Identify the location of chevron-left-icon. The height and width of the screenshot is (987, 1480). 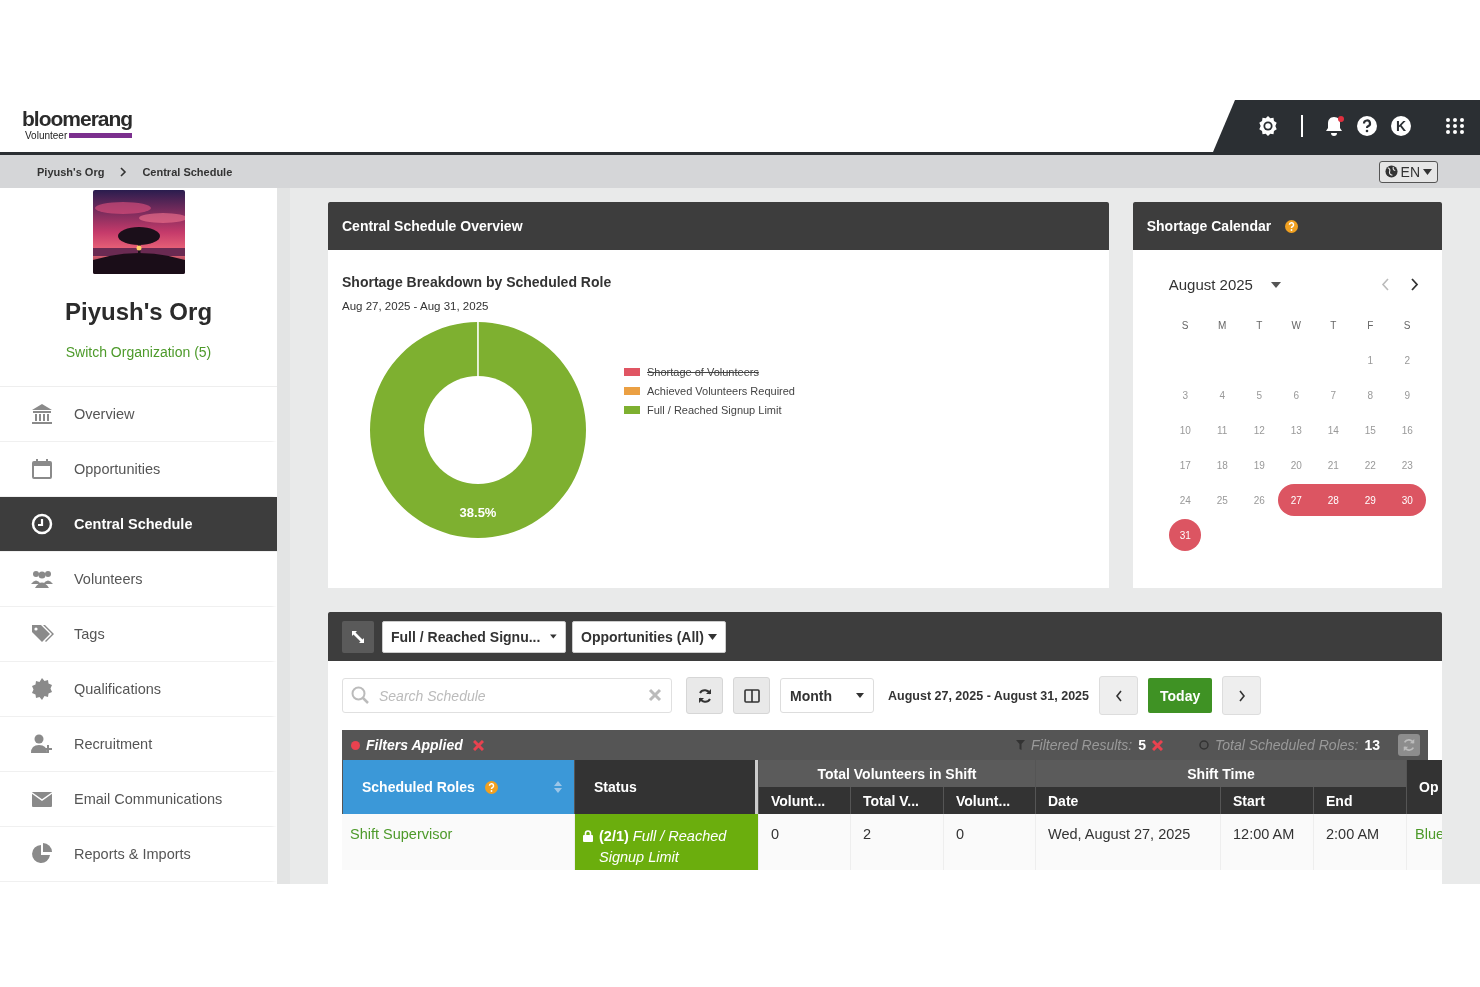
(1118, 695).